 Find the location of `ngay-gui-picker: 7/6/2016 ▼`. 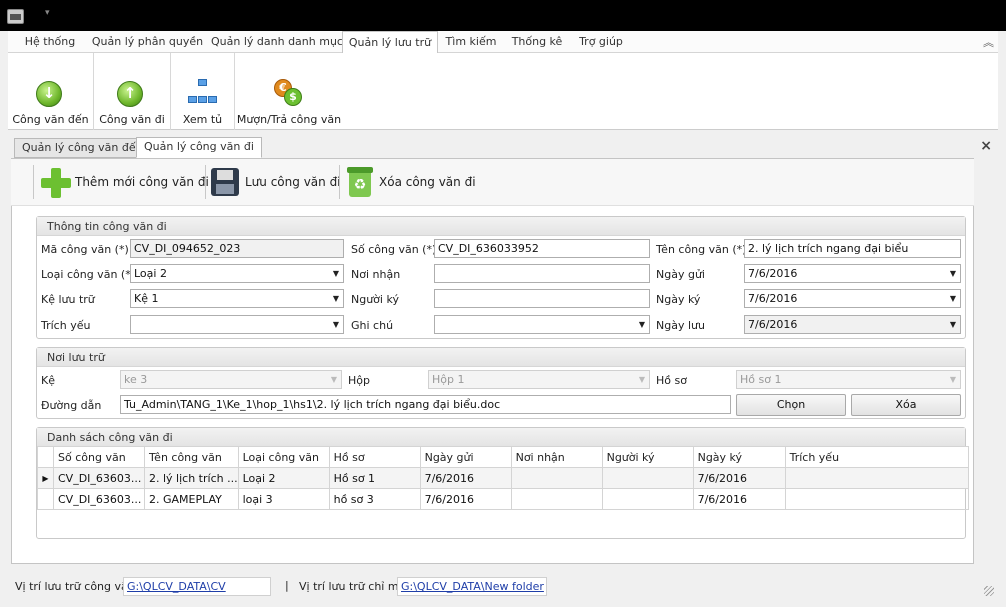

ngay-gui-picker: 7/6/2016 ▼ is located at coordinates (852, 273).